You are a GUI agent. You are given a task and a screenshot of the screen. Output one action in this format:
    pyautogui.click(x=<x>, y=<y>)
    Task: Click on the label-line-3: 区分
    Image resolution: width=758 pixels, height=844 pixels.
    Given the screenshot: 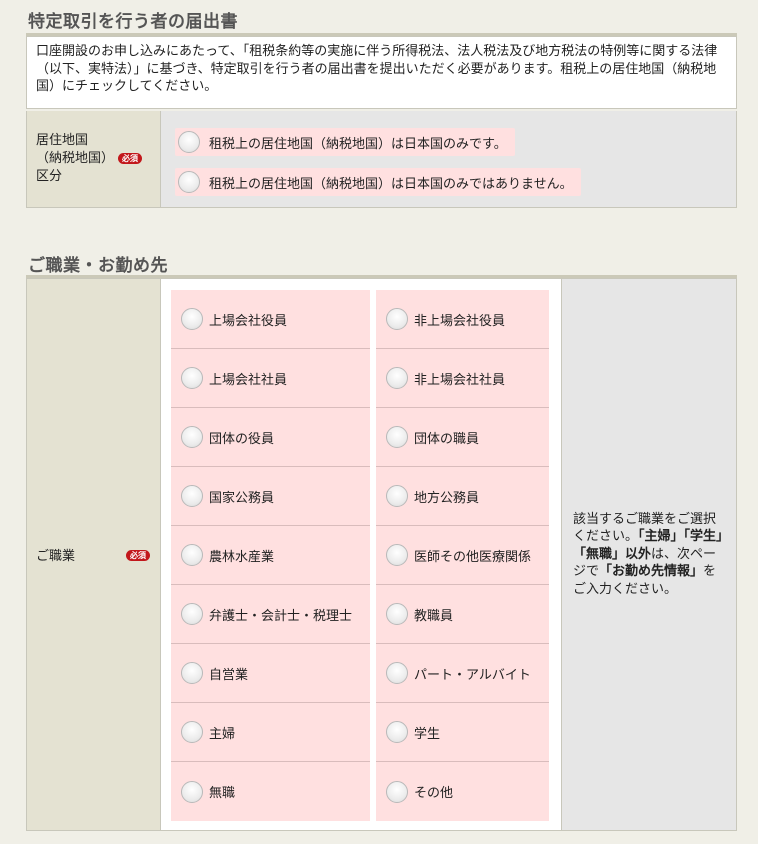 What is the action you would take?
    pyautogui.click(x=49, y=176)
    